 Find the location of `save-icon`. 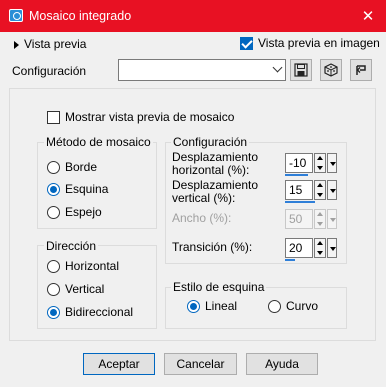

save-icon is located at coordinates (301, 70).